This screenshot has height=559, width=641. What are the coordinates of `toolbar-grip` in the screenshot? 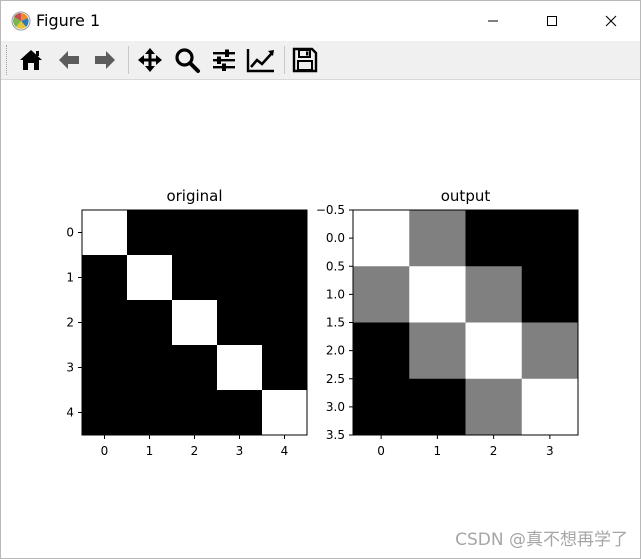 It's located at (7, 60).